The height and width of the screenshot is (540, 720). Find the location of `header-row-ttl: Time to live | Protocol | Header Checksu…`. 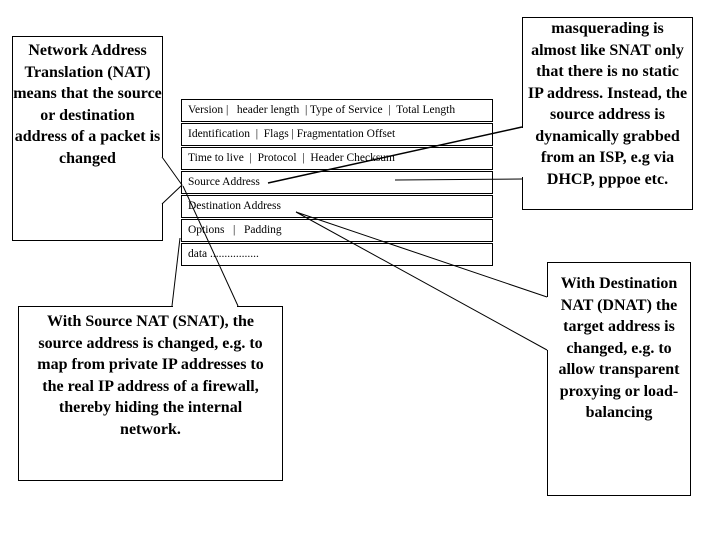

header-row-ttl: Time to live | Protocol | Header Checksu… is located at coordinates (337, 158).